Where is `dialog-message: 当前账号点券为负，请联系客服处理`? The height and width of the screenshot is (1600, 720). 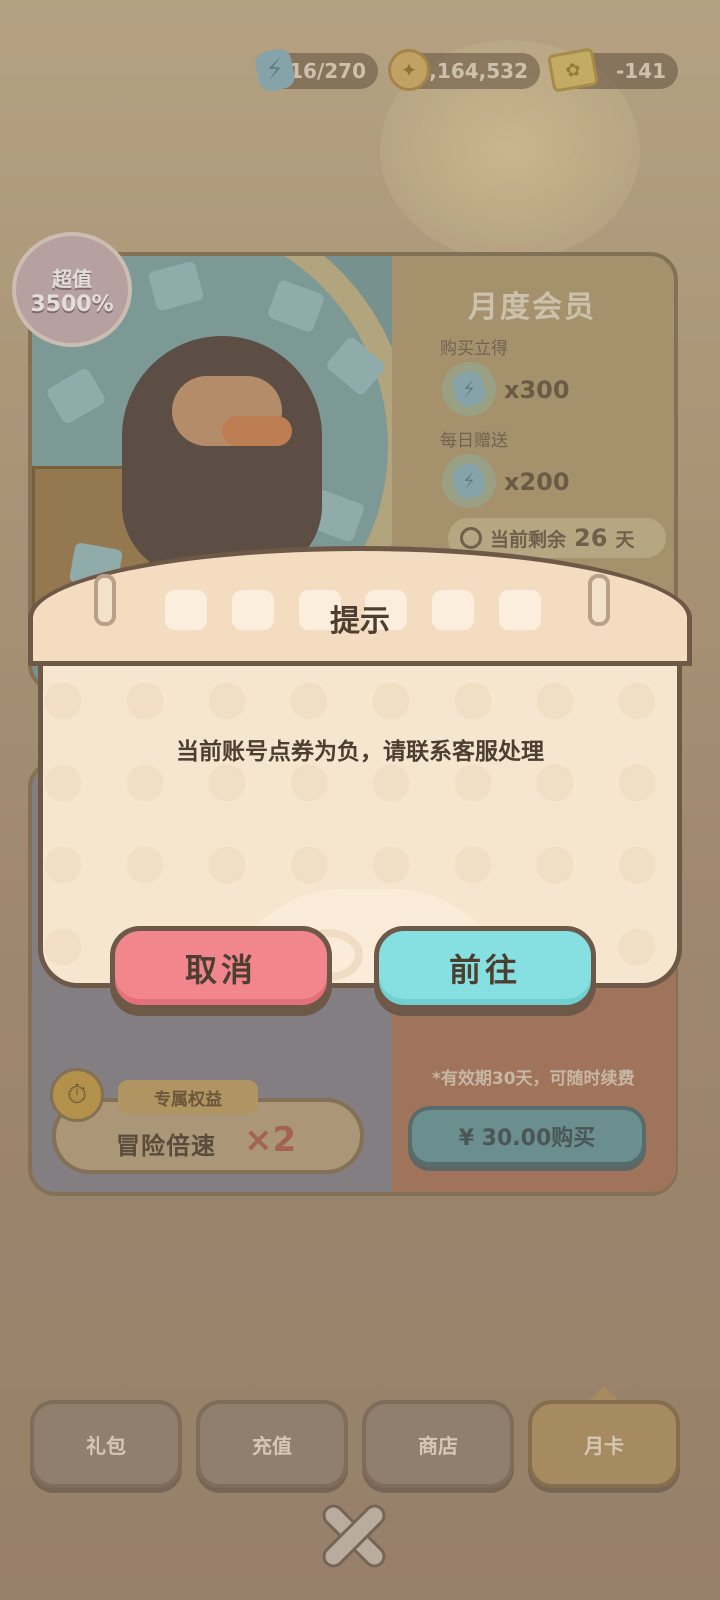
dialog-message: 当前账号点券为负，请联系客服处理 is located at coordinates (360, 752).